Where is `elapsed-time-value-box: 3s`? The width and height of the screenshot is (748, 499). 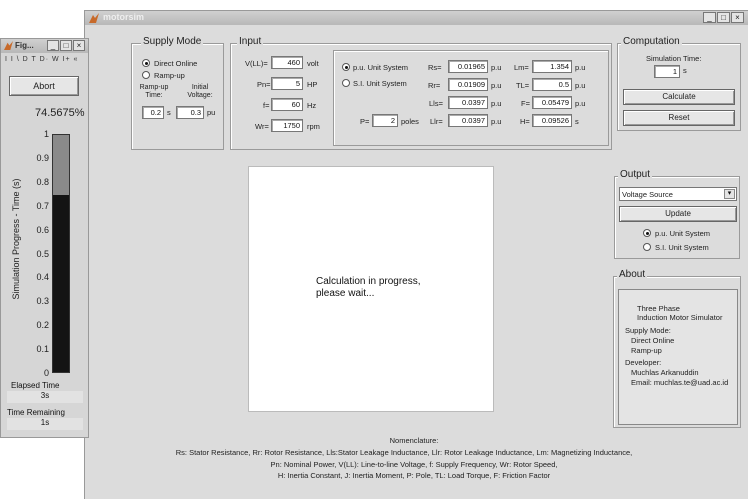
elapsed-time-value-box: 3s is located at coordinates (45, 397).